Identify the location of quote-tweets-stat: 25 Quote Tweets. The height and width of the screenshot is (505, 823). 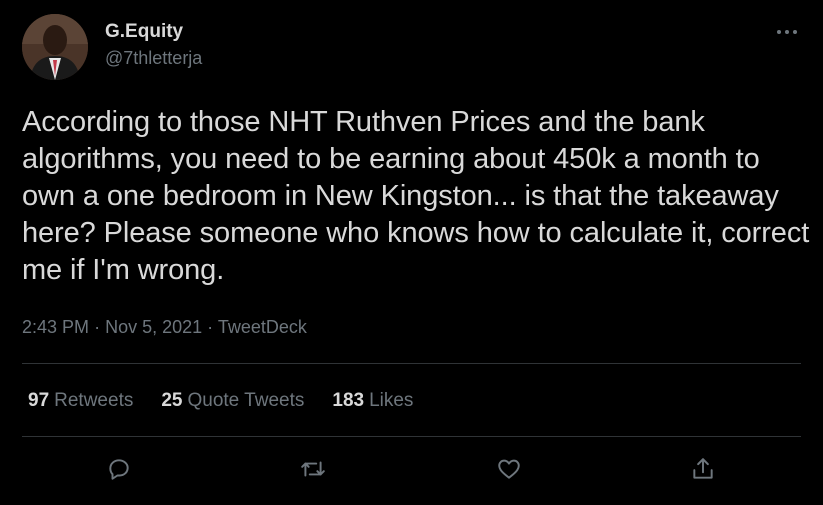
(232, 401).